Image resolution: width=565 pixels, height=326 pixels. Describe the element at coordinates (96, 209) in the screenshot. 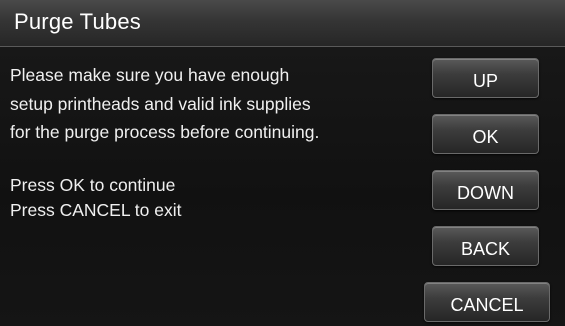

I see `instruction-line: Press CANCEL to exit` at that location.